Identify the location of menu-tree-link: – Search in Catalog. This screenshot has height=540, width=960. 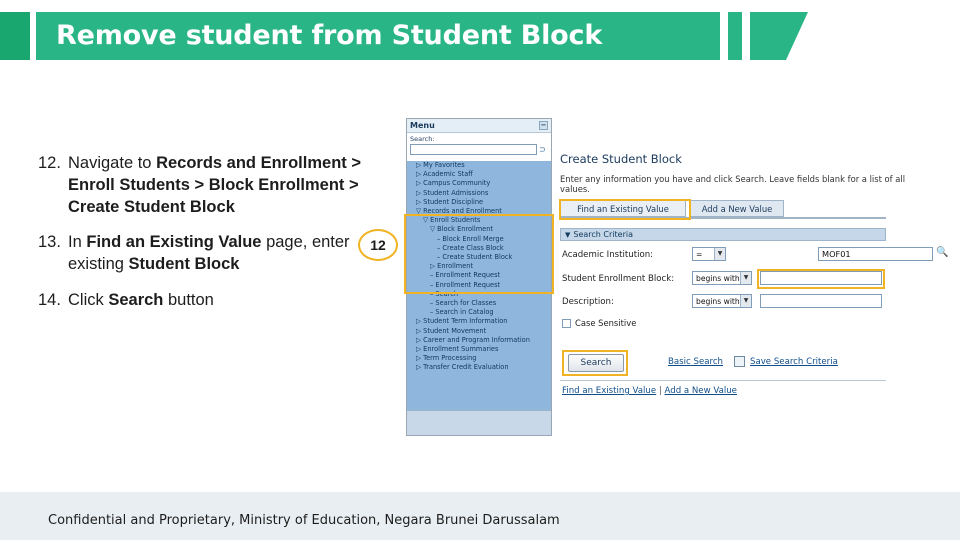
(479, 312).